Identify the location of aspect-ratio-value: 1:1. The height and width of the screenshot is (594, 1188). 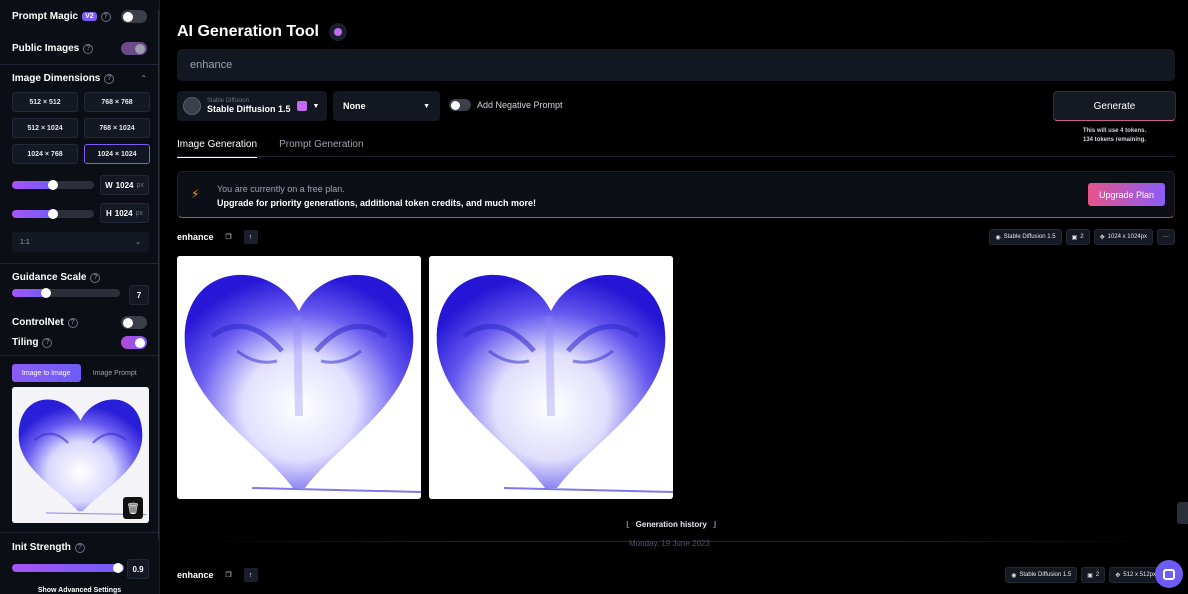
(25, 242).